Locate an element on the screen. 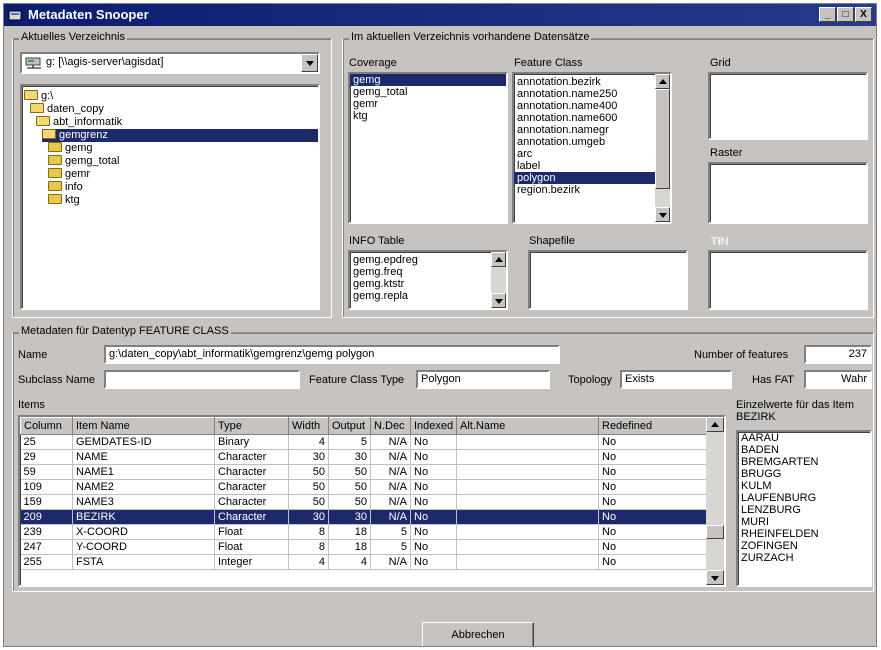  item-value: BADEN is located at coordinates (804, 450).